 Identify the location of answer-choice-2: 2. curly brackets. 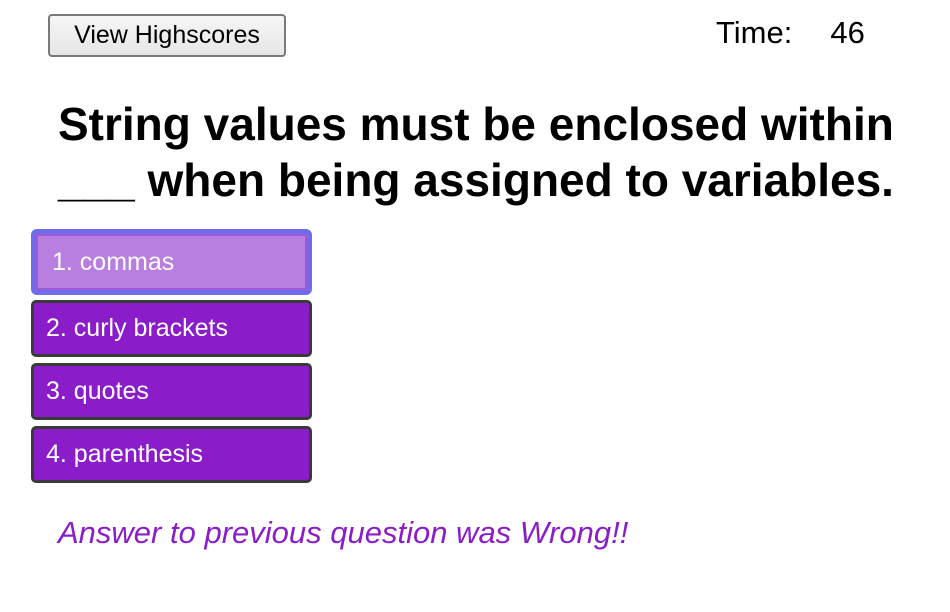
(171, 328).